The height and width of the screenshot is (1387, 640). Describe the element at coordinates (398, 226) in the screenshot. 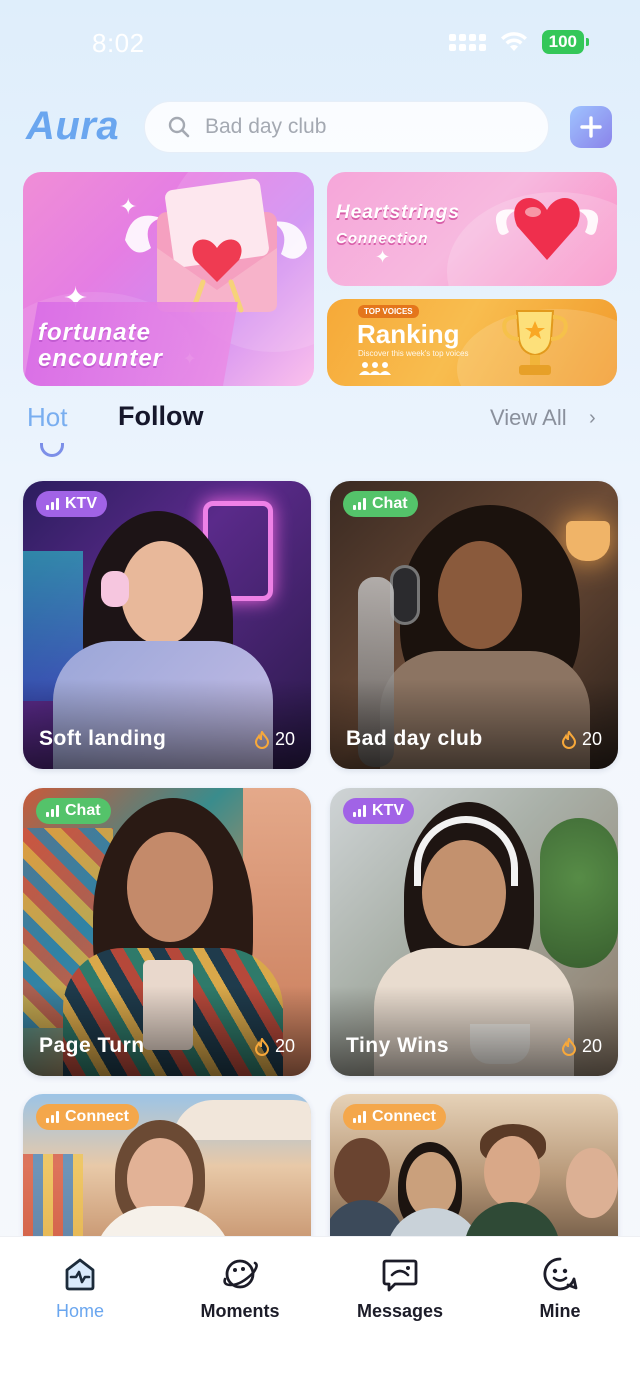

I see `banner-heartstrings-title: Heartstrings Connection` at that location.